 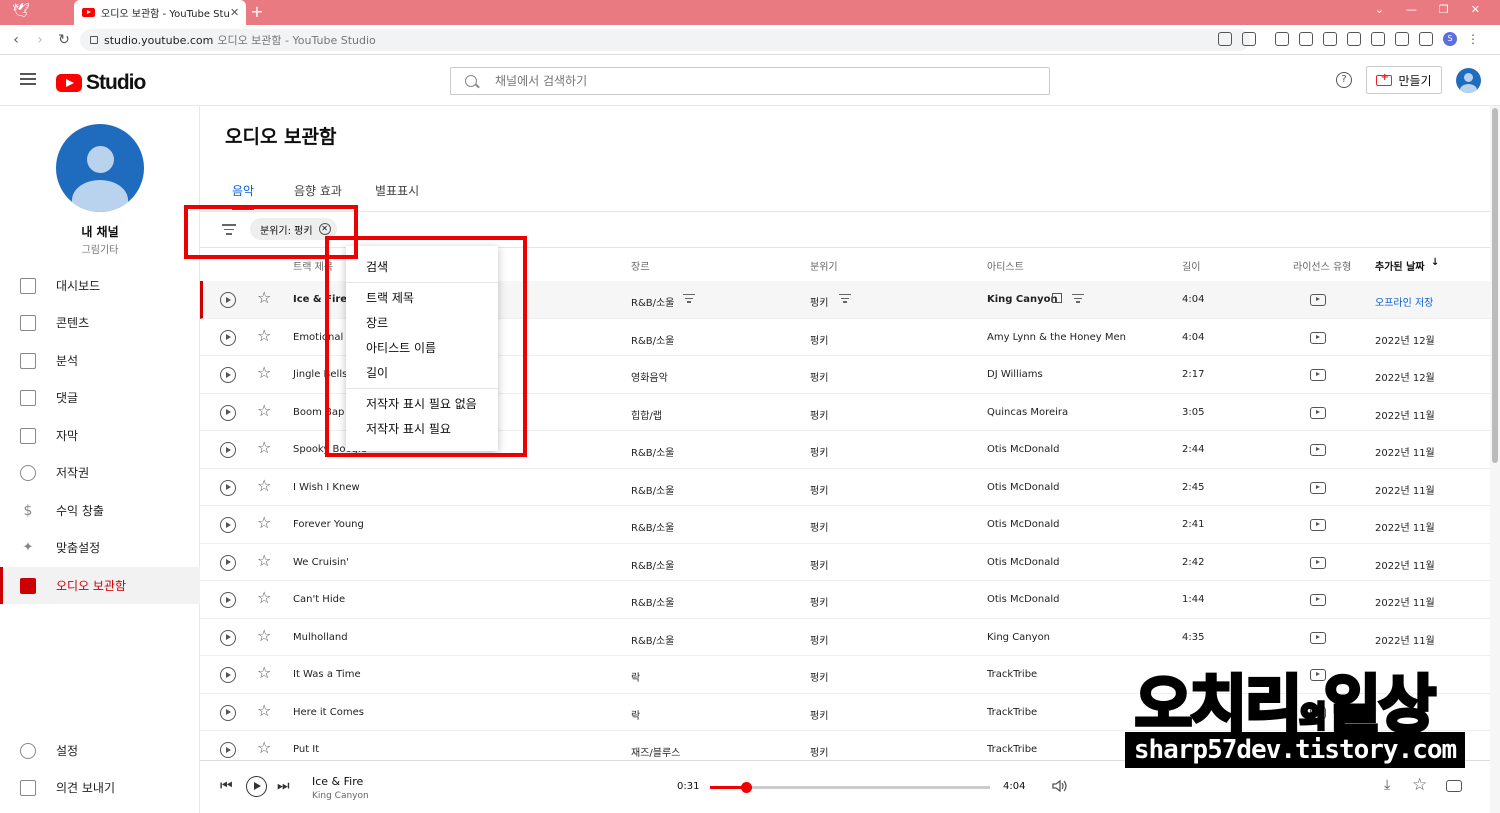 What do you see at coordinates (1435, 262) in the screenshot?
I see `sort-down-icon: ↓` at bounding box center [1435, 262].